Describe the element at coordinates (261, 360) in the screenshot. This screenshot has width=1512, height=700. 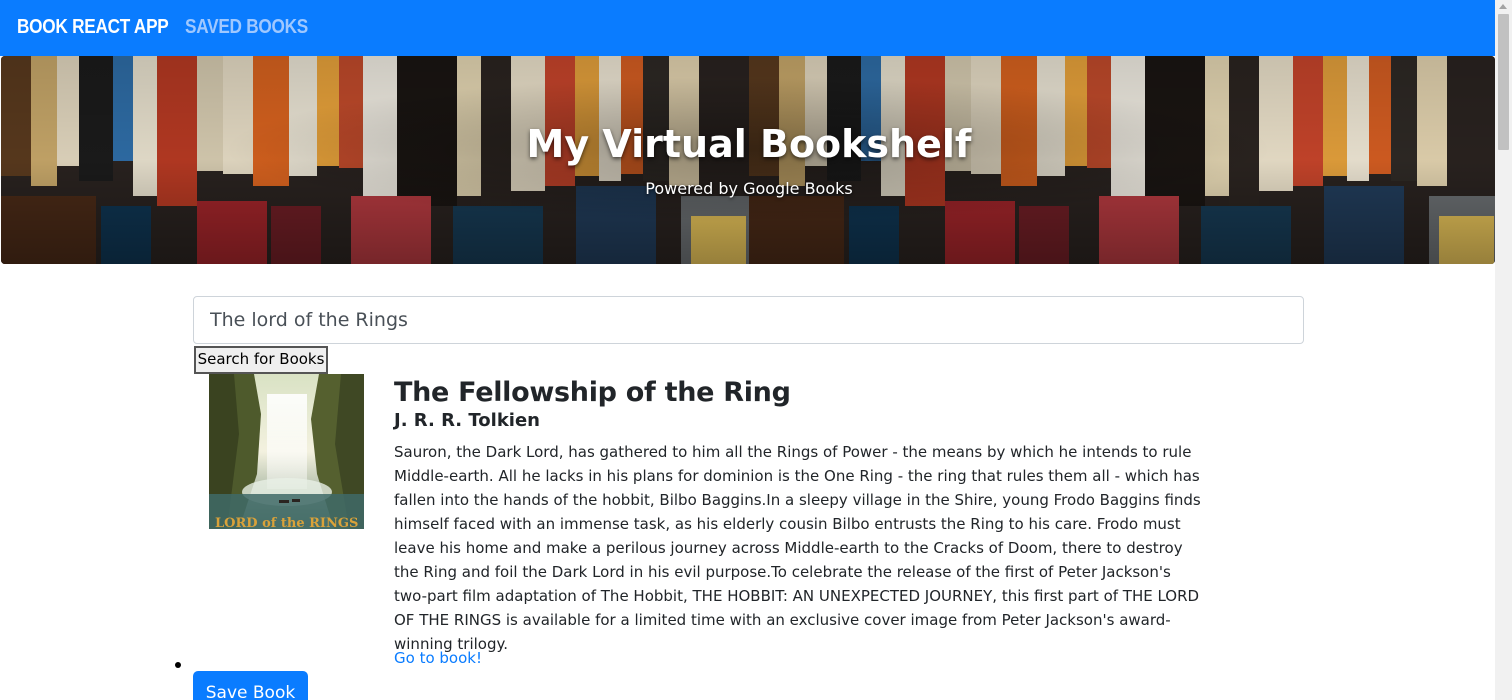
I see `search-books-button: Search for Books` at that location.